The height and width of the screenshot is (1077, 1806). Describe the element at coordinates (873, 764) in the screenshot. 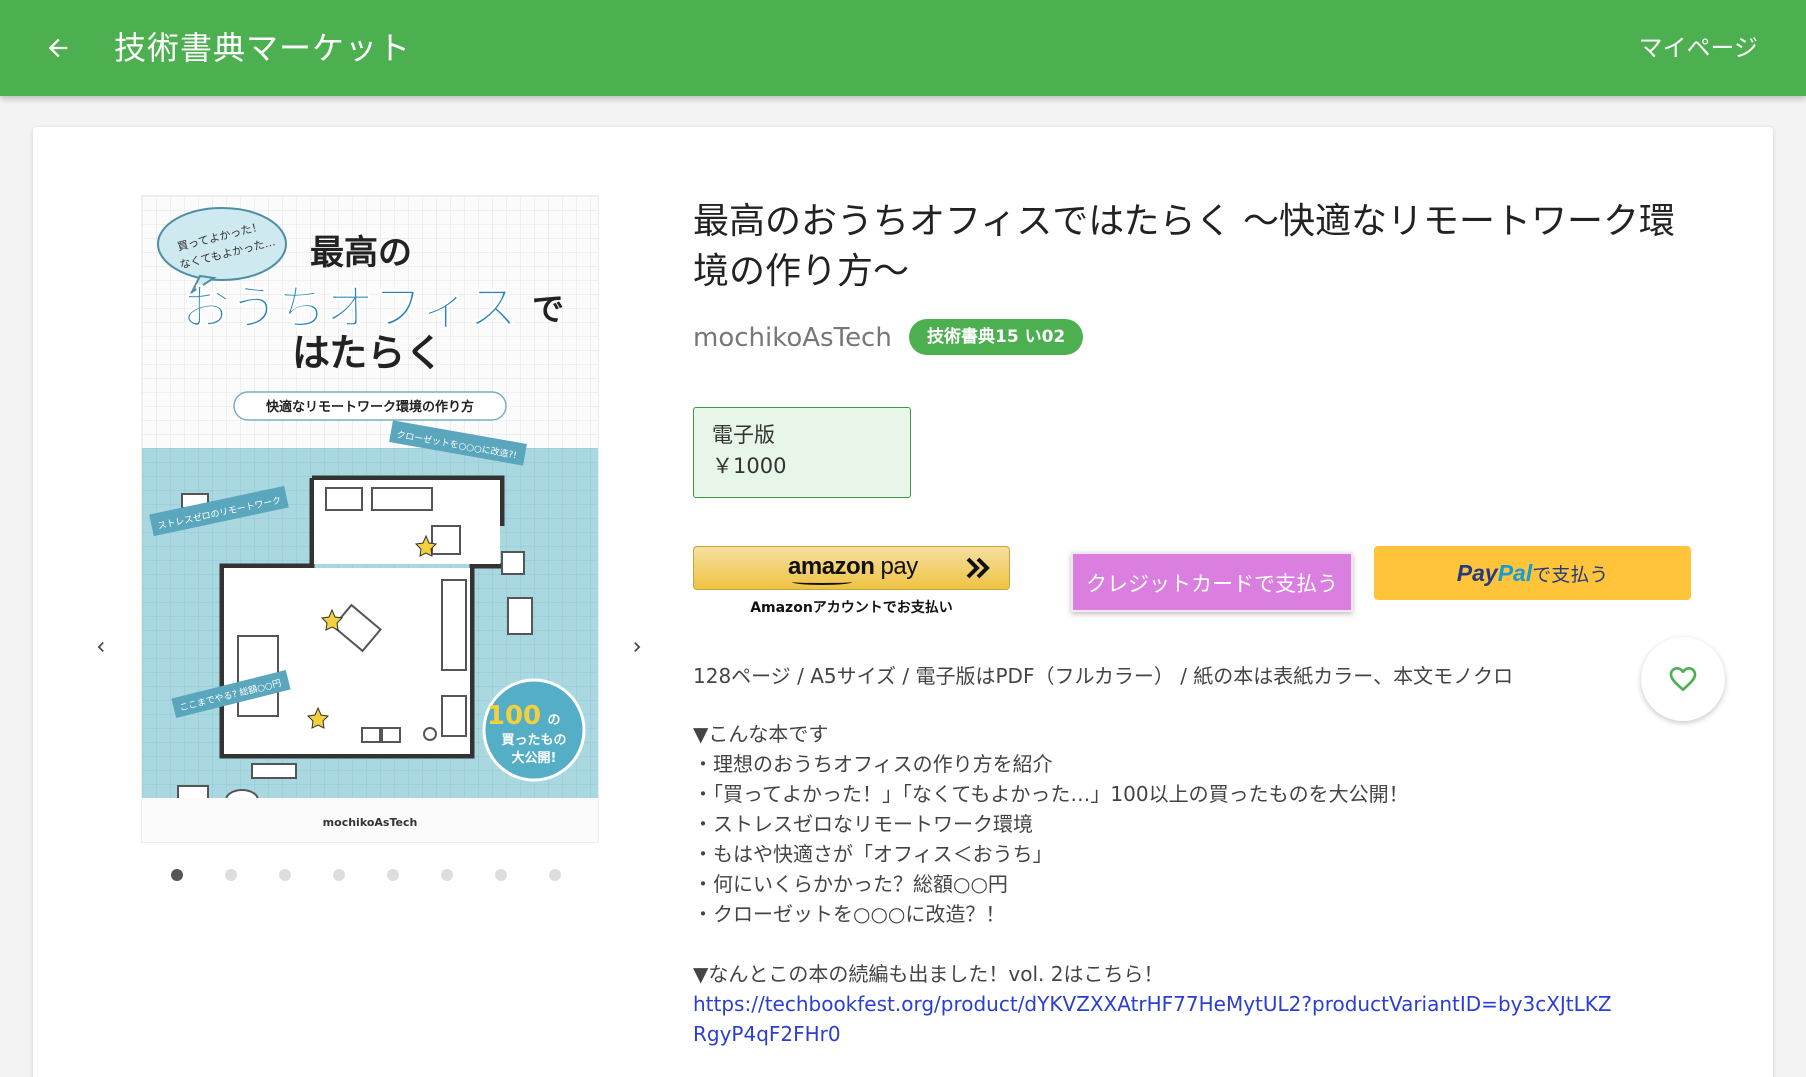

I see `description-line: ・理想のおうちオフィスの作り方を紹介` at that location.